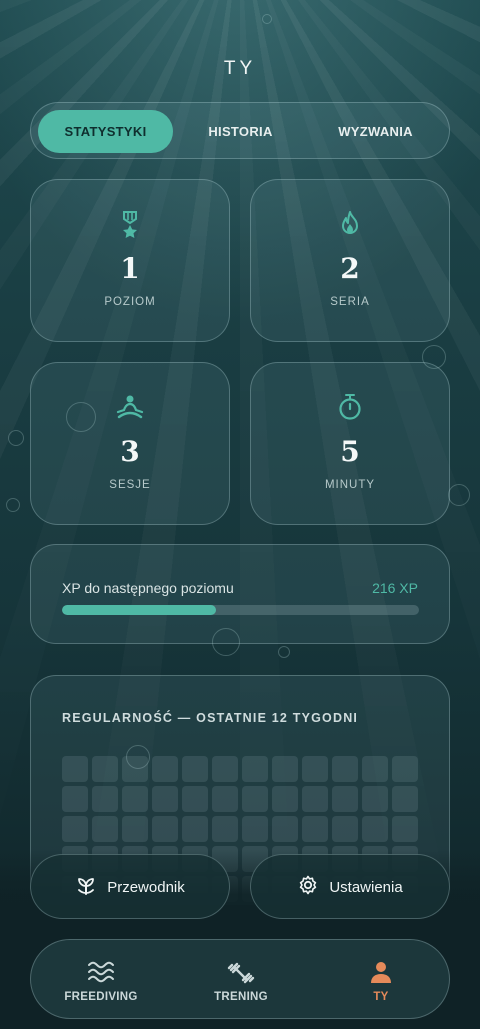 Image resolution: width=480 pixels, height=1029 pixels. What do you see at coordinates (130, 226) in the screenshot?
I see `medal-icon` at bounding box center [130, 226].